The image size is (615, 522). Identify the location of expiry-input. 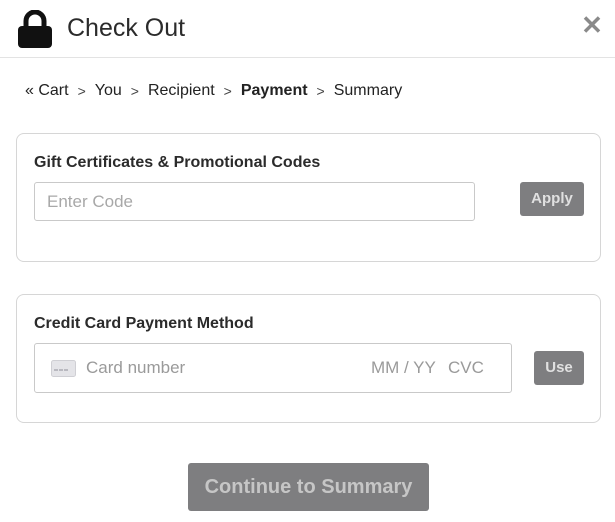
(406, 368).